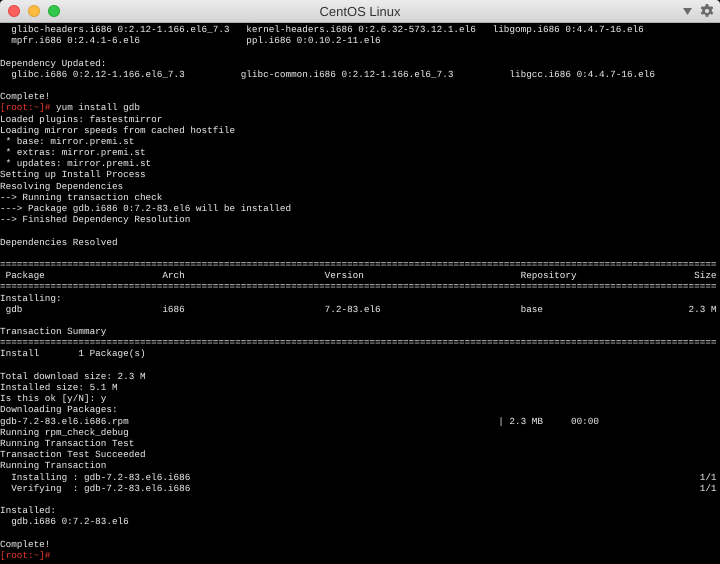  Describe the element at coordinates (195, 40) in the screenshot. I see `terminal-line: mpfr.i686 0:2.4.1-6.el6 ppl.i686 0:0.10.2-11.el6` at that location.